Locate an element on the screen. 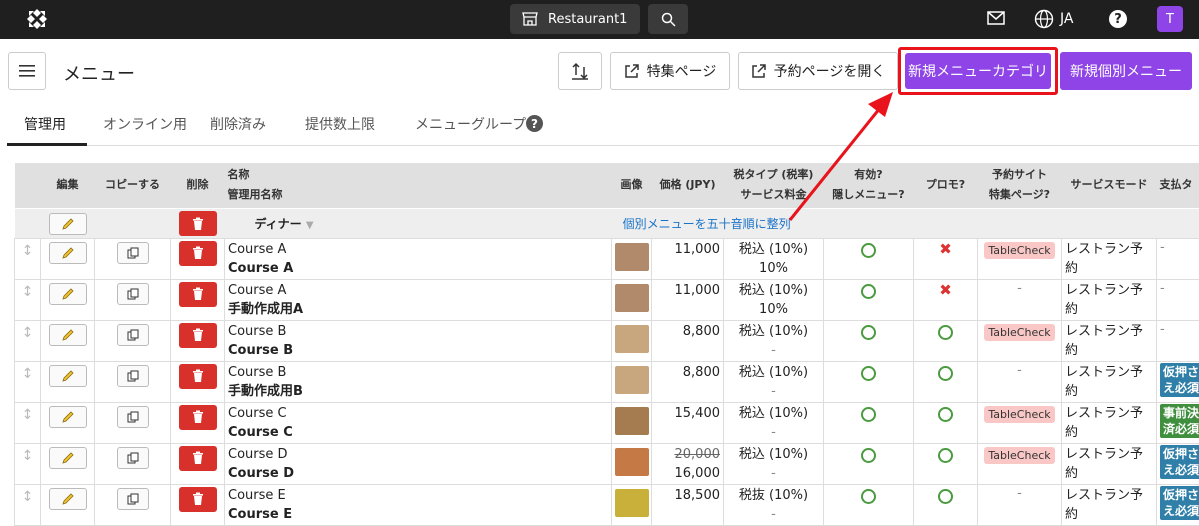 Image resolution: width=1199 pixels, height=526 pixels. new-menu-category-button: 新規メニューカテゴリ is located at coordinates (978, 71).